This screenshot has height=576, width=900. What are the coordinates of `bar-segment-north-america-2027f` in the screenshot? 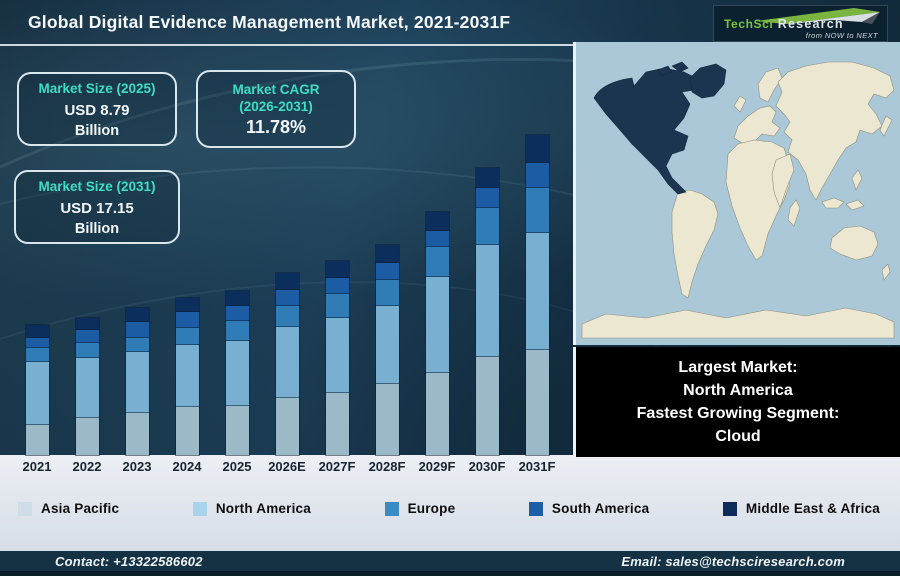 It's located at (337, 356).